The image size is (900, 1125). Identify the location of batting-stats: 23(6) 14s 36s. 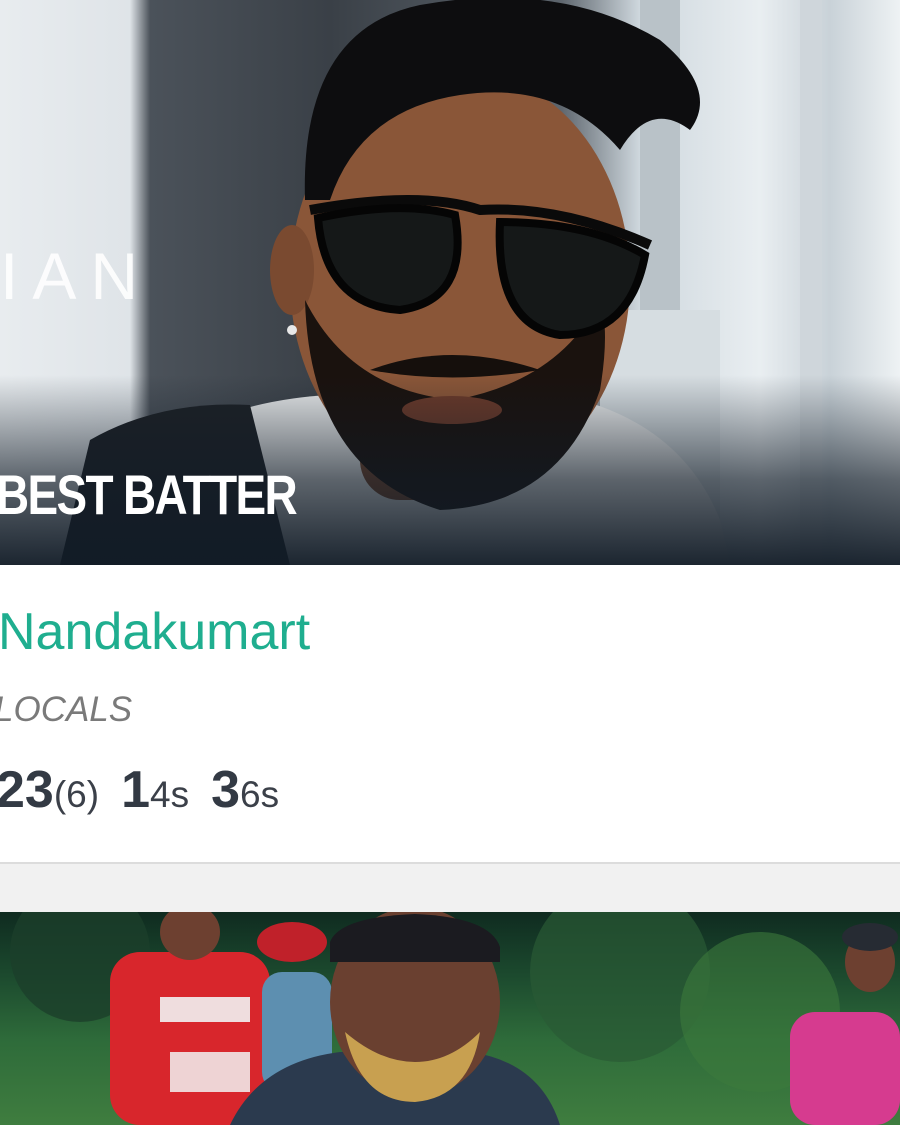
(139, 790).